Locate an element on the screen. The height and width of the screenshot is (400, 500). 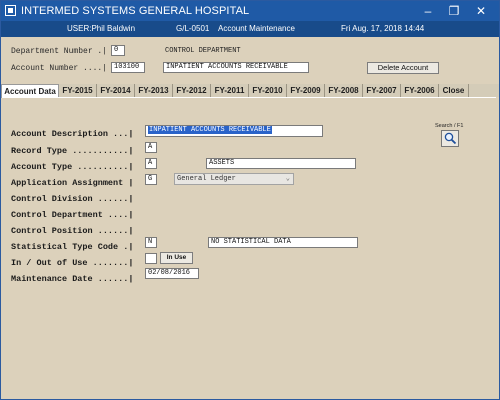
minimize-button: – is located at coordinates (428, 11).